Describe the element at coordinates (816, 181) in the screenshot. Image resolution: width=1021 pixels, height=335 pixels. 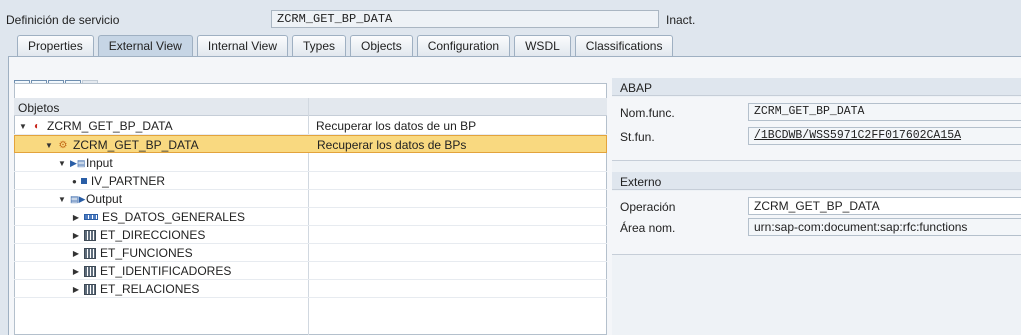
I see `externo-section-title: Externo` at that location.